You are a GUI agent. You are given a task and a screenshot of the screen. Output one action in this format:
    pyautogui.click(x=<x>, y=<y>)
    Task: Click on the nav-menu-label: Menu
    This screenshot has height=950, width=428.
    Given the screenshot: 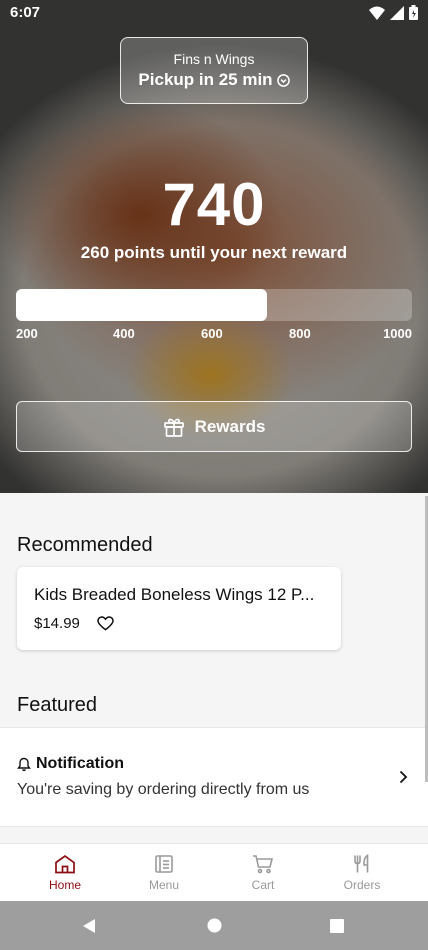 What is the action you would take?
    pyautogui.click(x=164, y=885)
    